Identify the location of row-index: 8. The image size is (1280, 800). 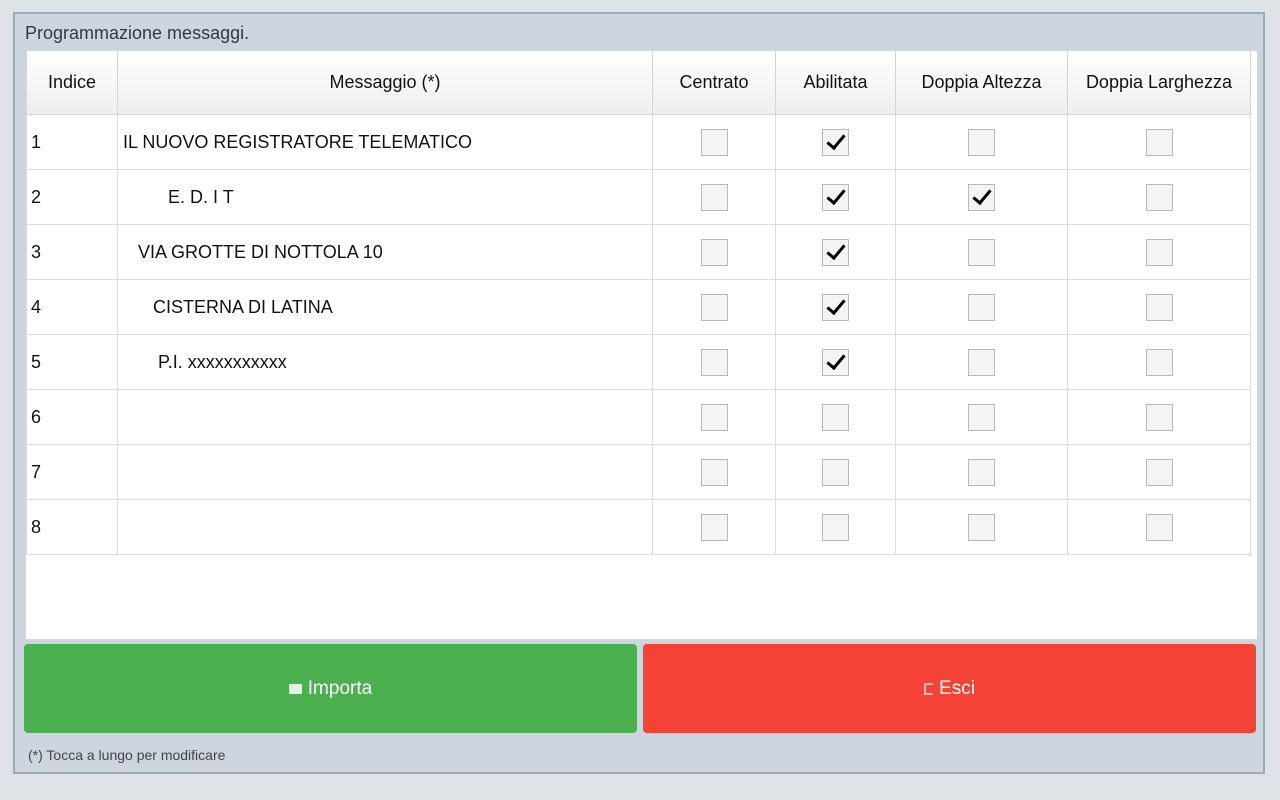
(72, 527).